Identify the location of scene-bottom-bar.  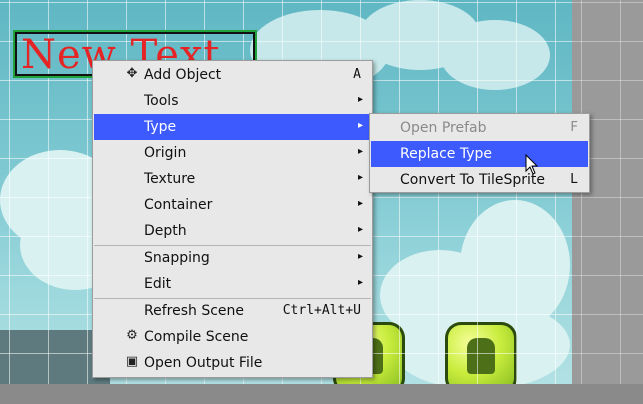
(321, 394).